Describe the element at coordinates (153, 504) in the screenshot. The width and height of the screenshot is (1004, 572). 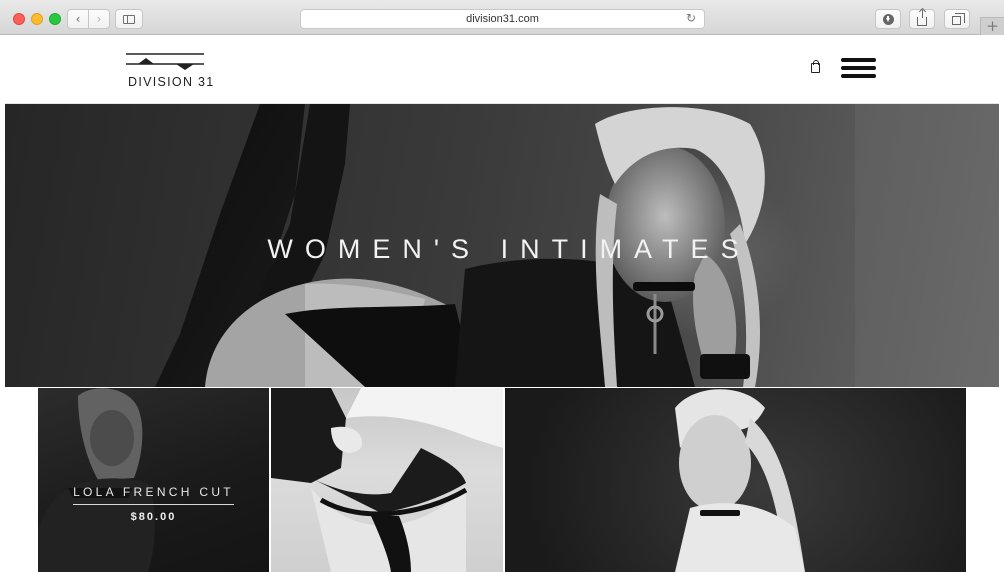
I see `product-divider` at that location.